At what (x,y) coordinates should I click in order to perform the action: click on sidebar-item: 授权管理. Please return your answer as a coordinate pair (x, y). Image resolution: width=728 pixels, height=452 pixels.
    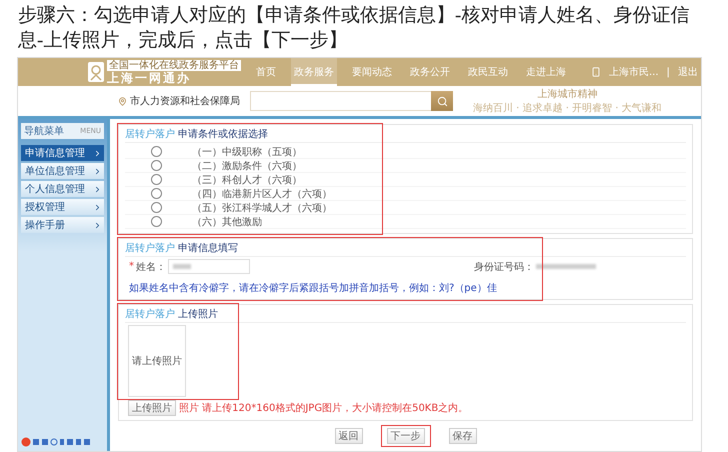
    Looking at the image, I should click on (62, 207).